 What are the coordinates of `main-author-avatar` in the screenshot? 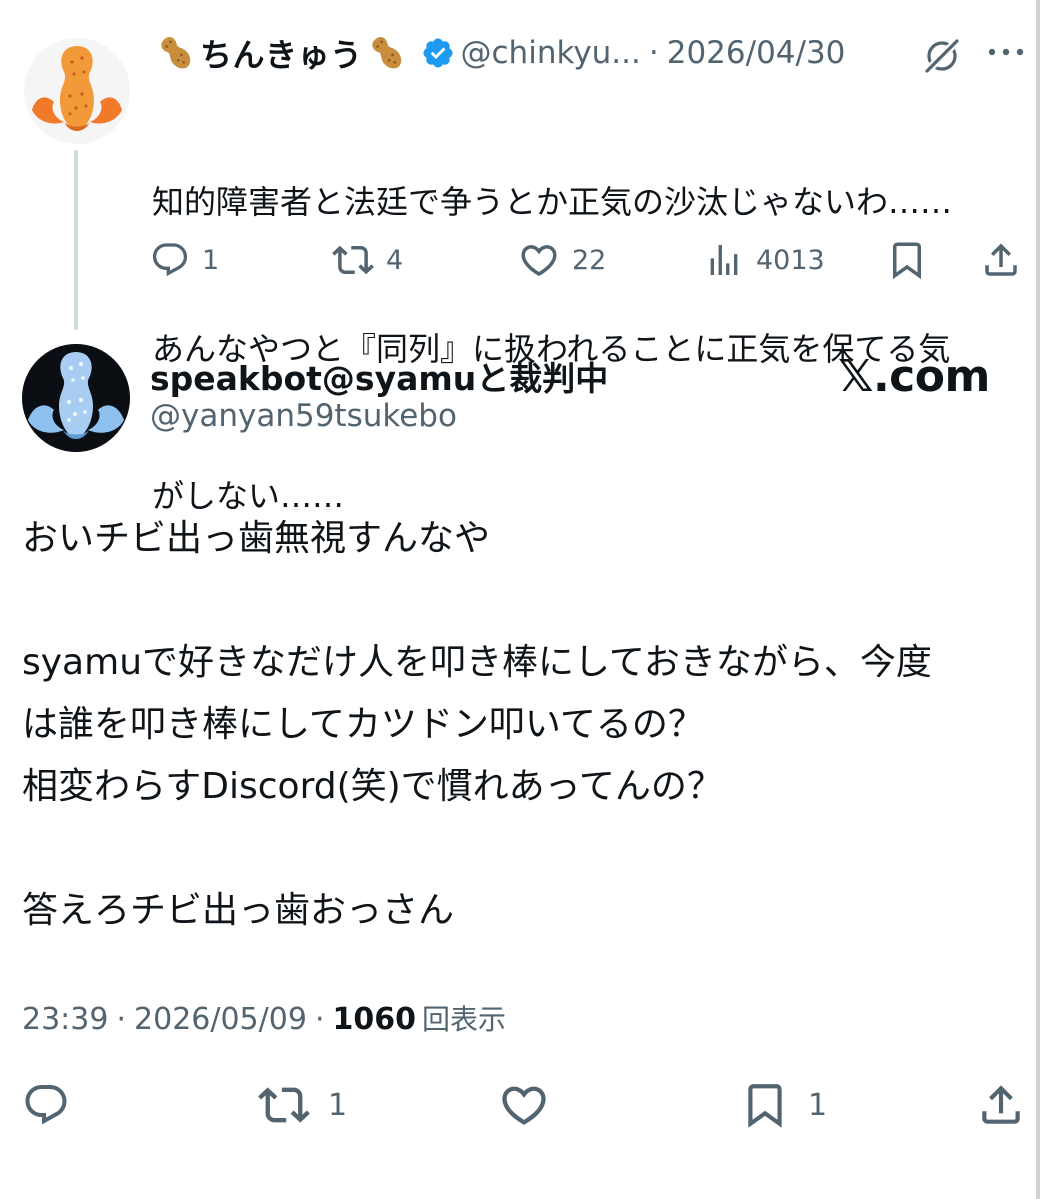 It's located at (76, 398).